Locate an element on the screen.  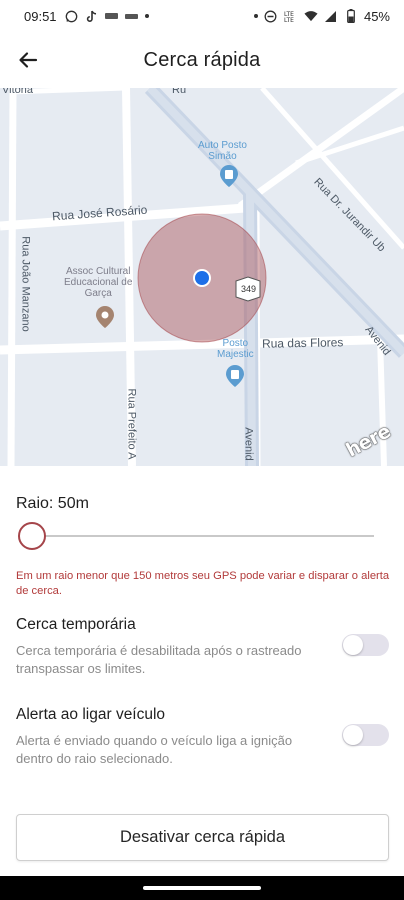
map-poi-label: Auto Posto Simão is located at coordinates (222, 151).